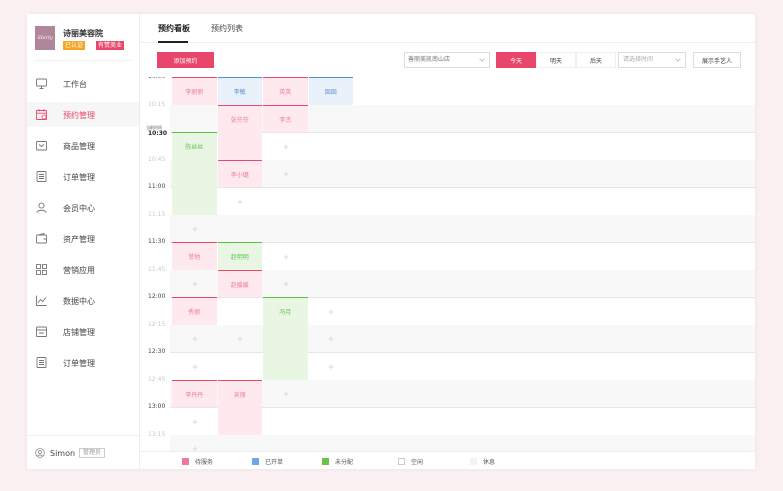 Image resolution: width=783 pixels, height=491 pixels. What do you see at coordinates (41, 83) in the screenshot?
I see `monitor-icon` at bounding box center [41, 83].